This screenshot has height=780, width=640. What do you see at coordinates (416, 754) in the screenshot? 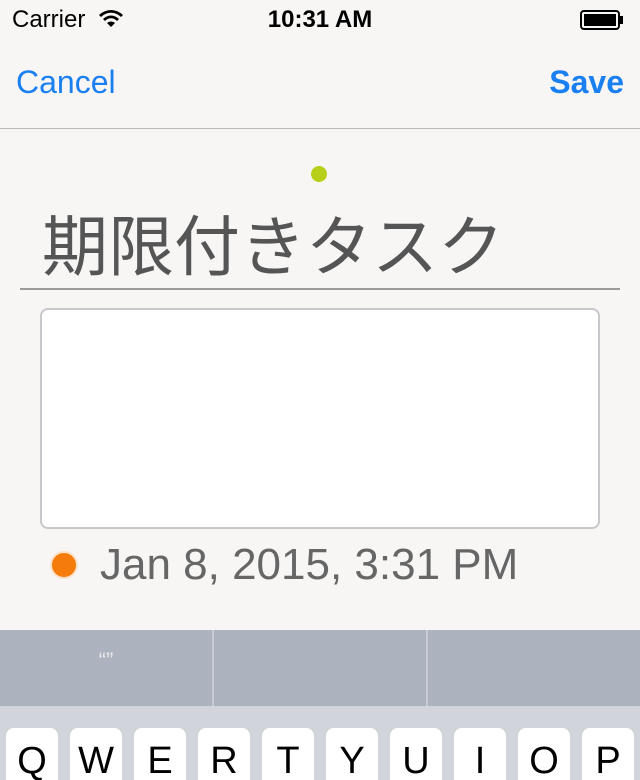
I see `key-u: U` at bounding box center [416, 754].